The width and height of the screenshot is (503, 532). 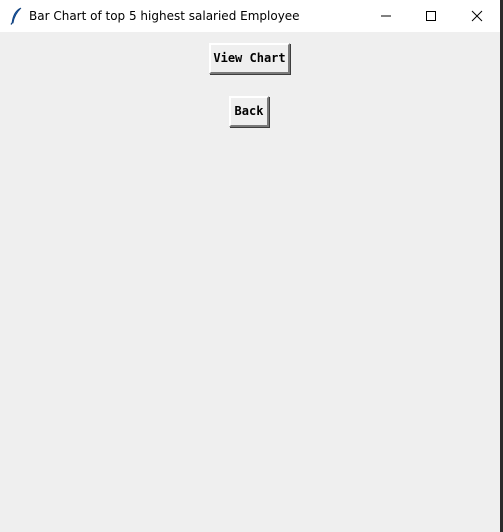 I want to click on minimize-button, so click(x=386, y=16).